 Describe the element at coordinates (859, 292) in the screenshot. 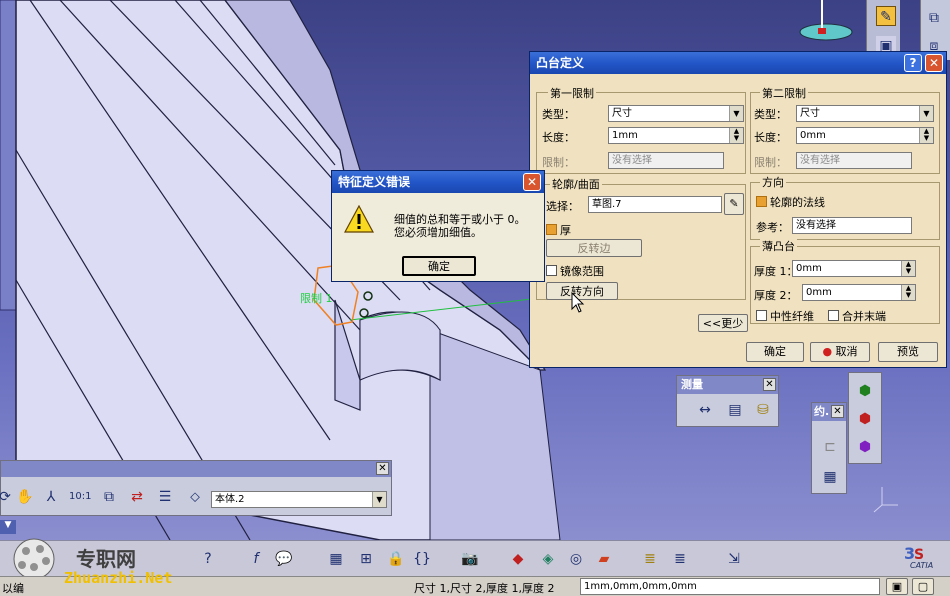

I see `thickness2-input: 0mm ▲ ▼` at that location.